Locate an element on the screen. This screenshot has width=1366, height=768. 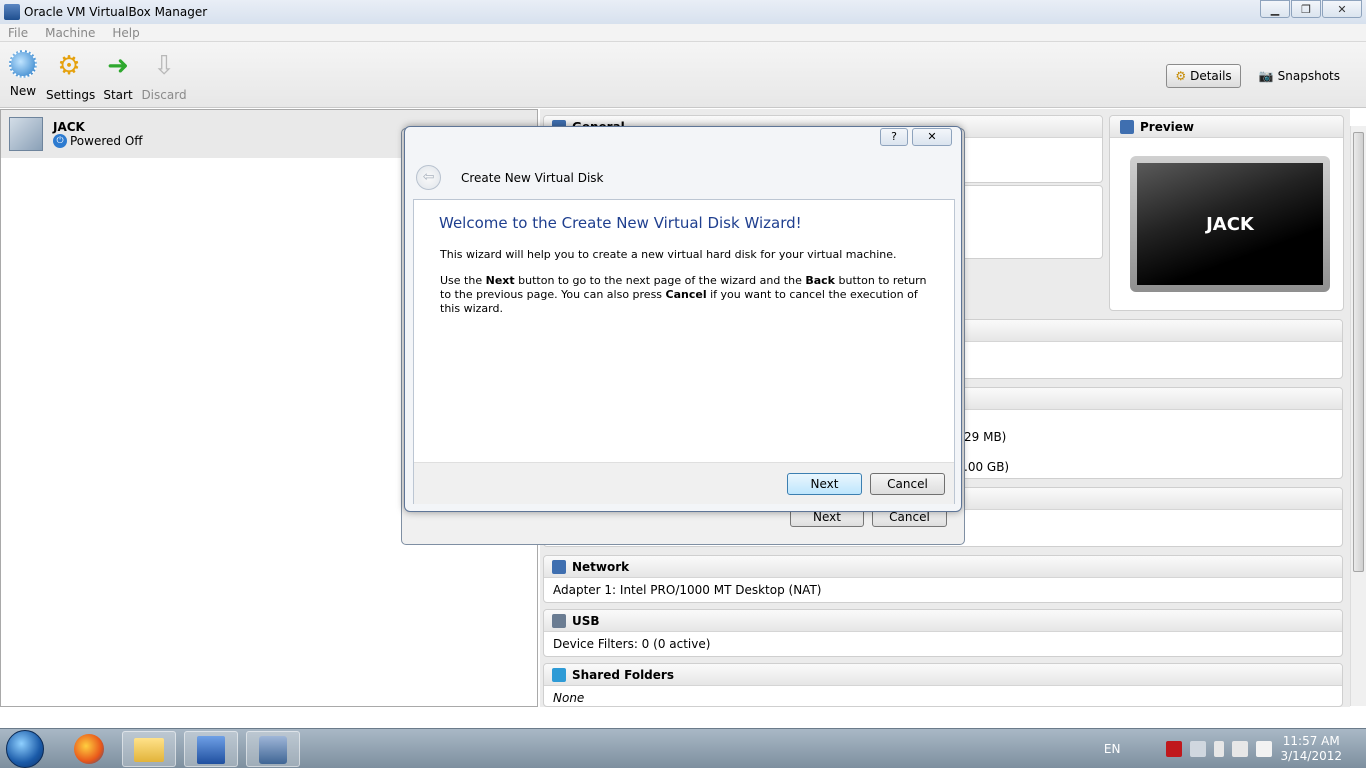
windows-start-icon is located at coordinates (25, 749).